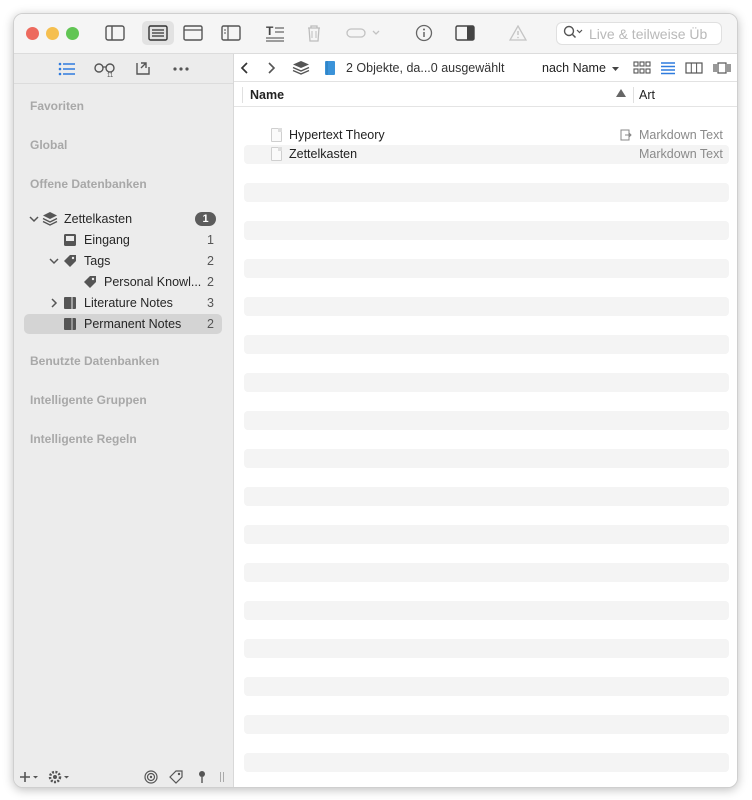 The height and width of the screenshot is (800, 752). I want to click on section-smart-rules: Intelligente Regeln, so click(83, 439).